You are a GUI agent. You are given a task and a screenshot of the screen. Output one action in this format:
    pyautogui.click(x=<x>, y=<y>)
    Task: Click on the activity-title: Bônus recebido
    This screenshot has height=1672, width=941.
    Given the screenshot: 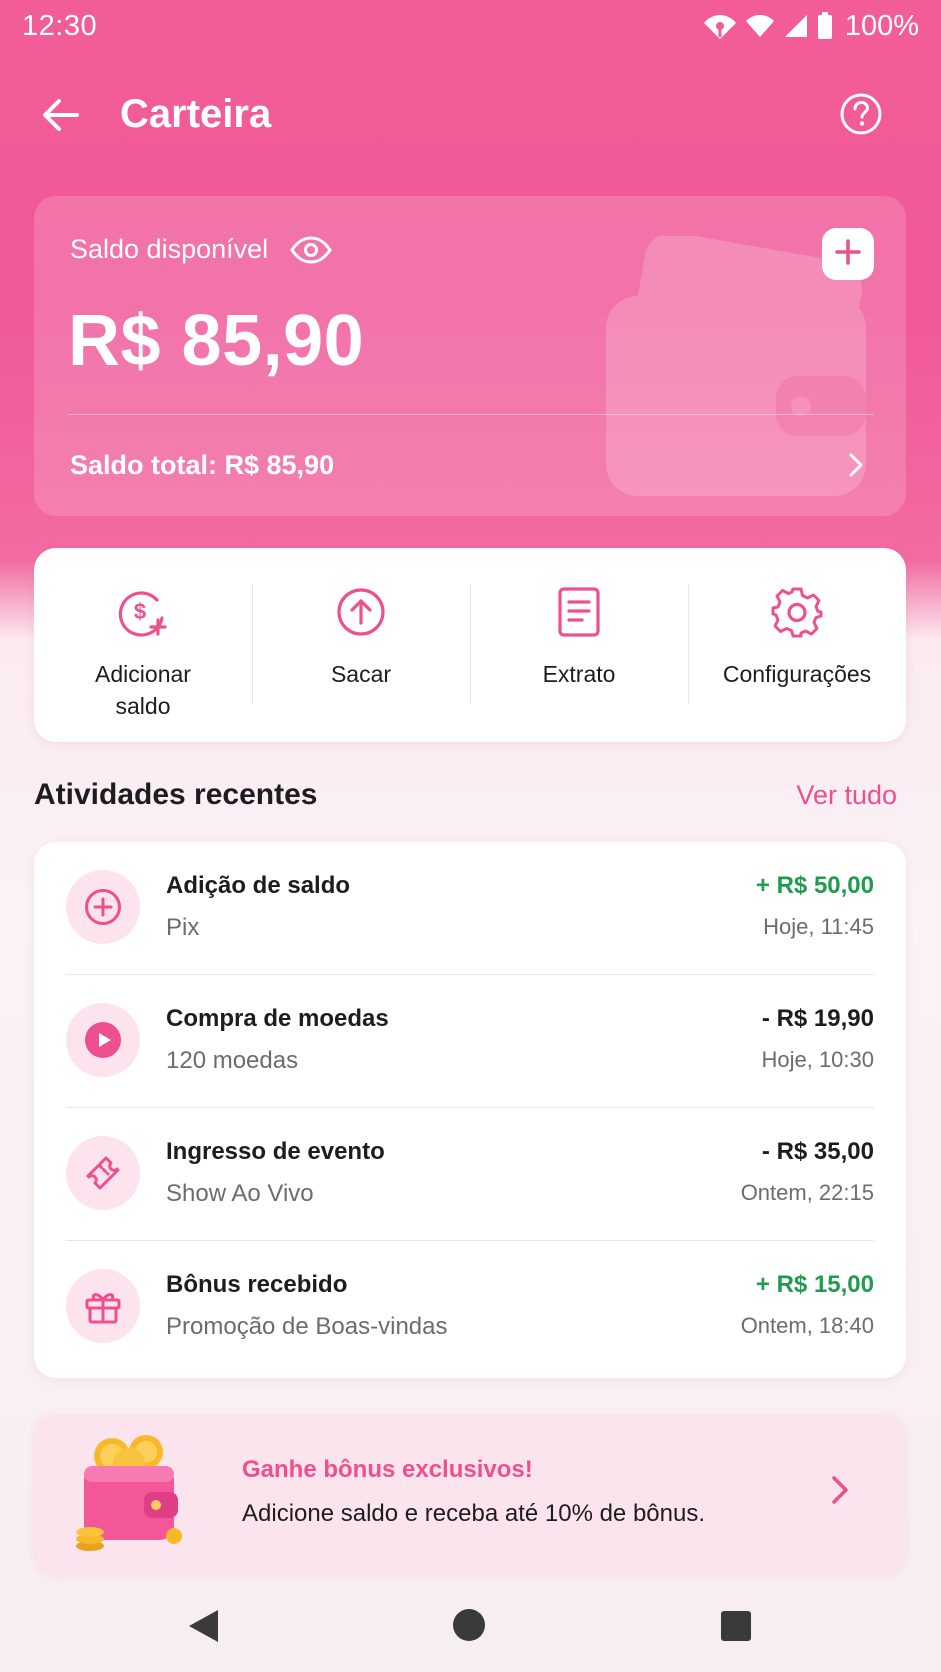 What is the action you would take?
    pyautogui.click(x=257, y=1284)
    